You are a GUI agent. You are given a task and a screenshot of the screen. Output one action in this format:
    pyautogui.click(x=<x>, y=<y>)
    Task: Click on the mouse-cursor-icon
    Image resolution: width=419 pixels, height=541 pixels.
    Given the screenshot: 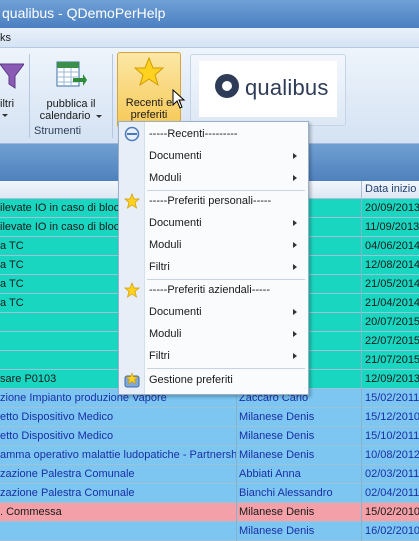 What is the action you would take?
    pyautogui.click(x=179, y=100)
    